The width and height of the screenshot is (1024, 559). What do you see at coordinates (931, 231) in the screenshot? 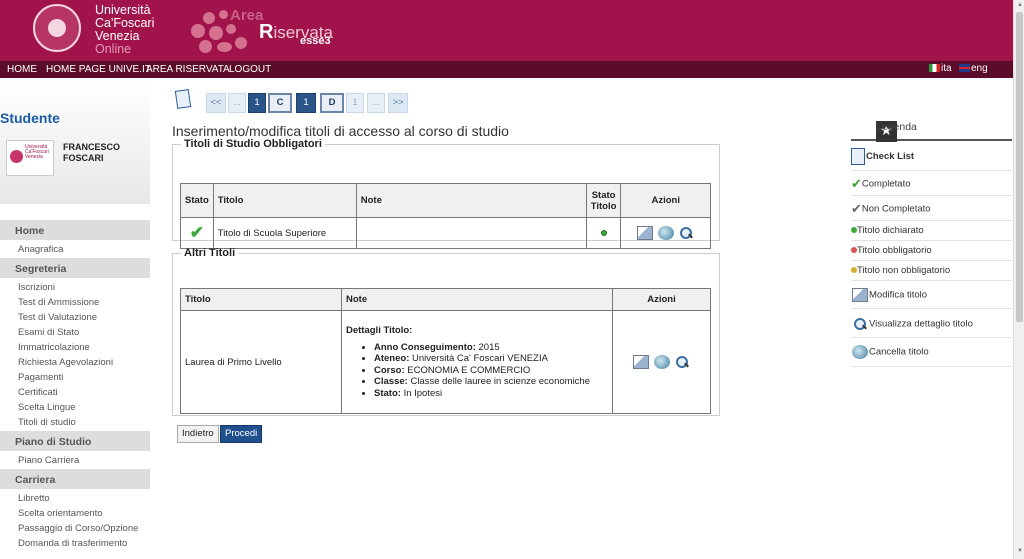
I see `legend-item-titolo-dichiarato: Titolo dichiarato` at bounding box center [931, 231].